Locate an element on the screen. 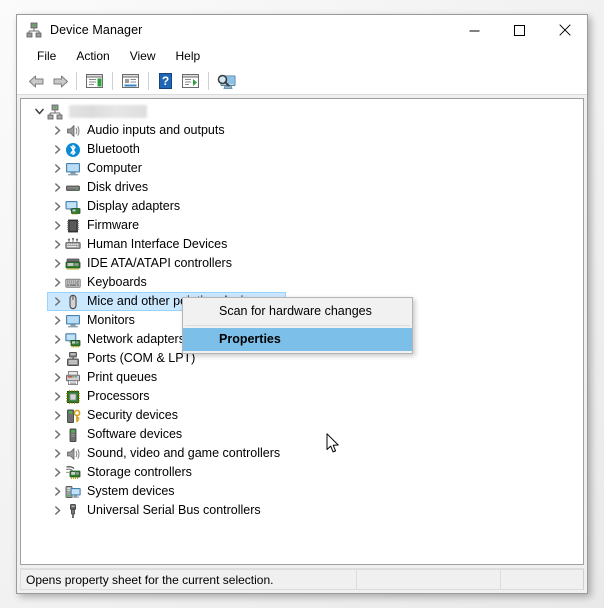  tree-item-label: IDE ATA/ATAPI controllers is located at coordinates (159, 263).